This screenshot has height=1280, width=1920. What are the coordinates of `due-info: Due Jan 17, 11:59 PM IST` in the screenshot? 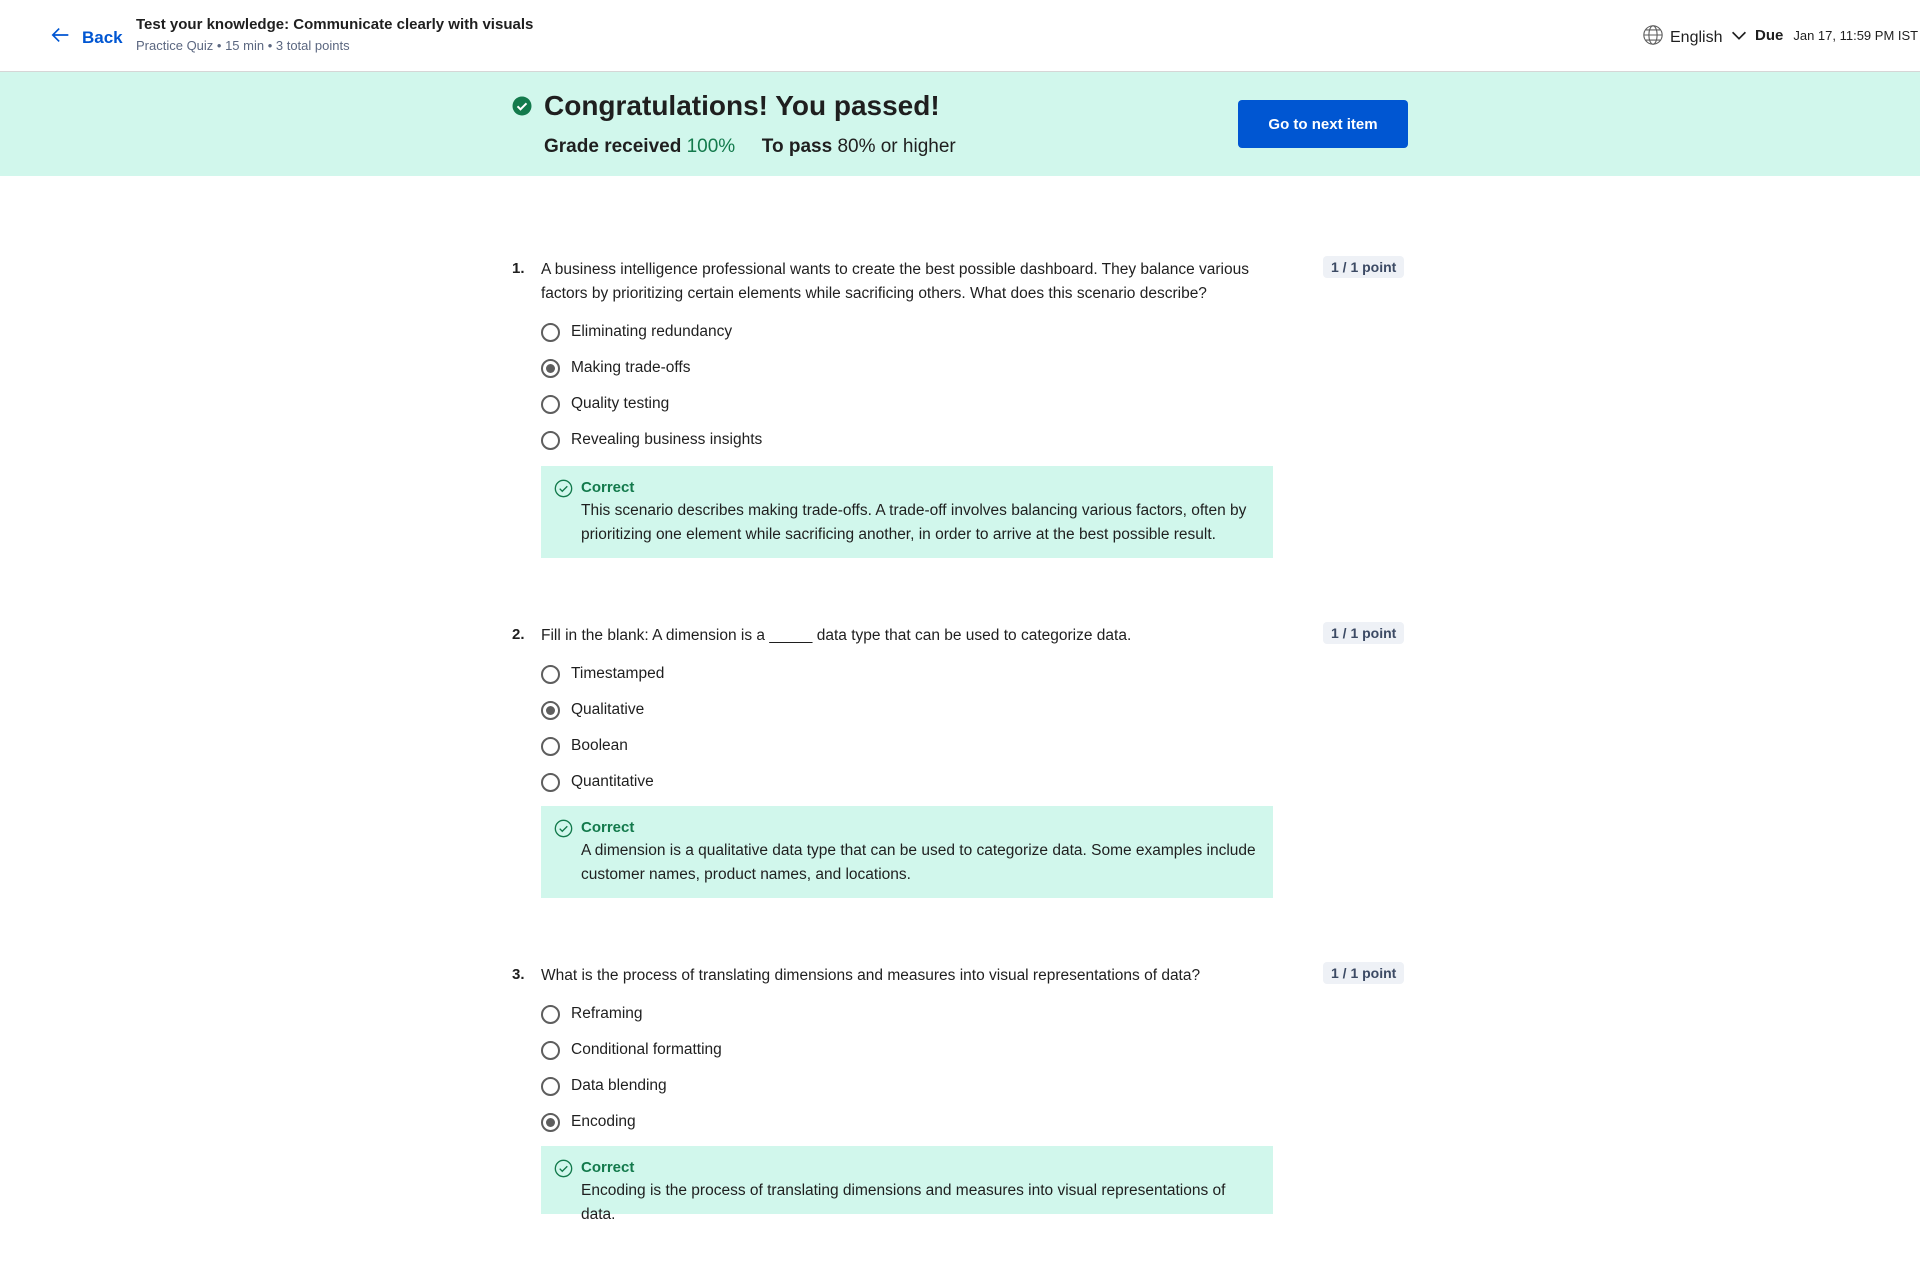 It's located at (1836, 35).